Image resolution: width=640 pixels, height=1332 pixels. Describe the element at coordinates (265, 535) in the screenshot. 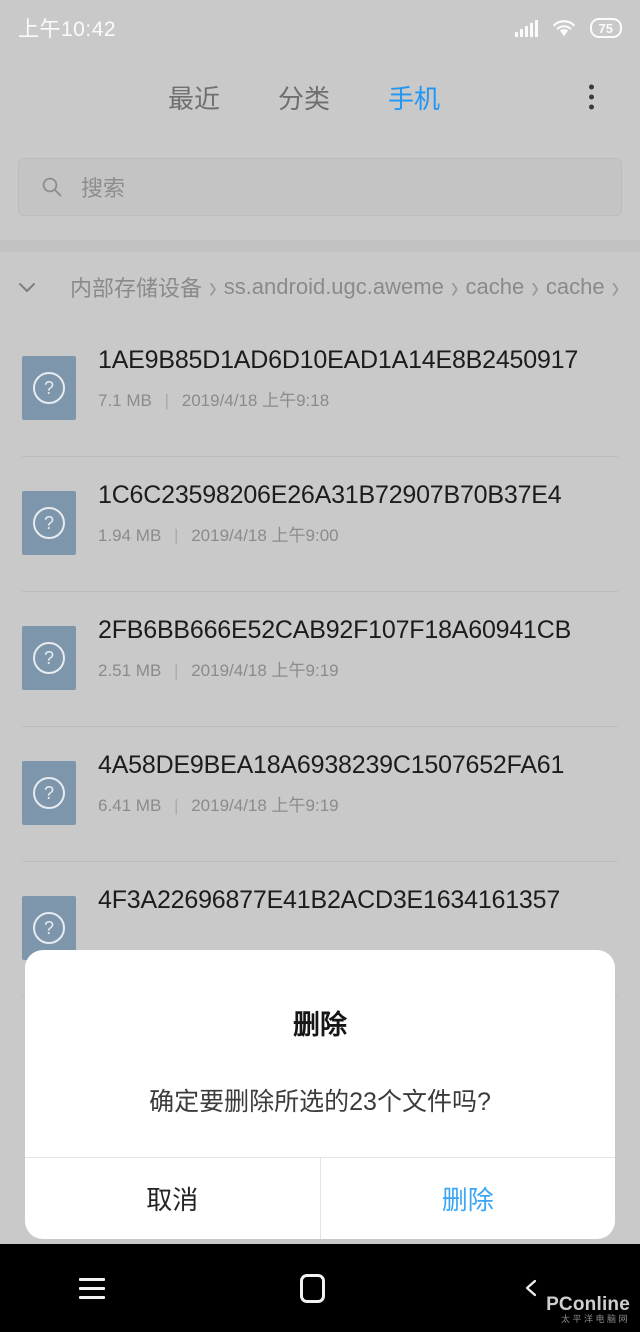

I see `file-date: 2019/4/18 上午9:00` at that location.